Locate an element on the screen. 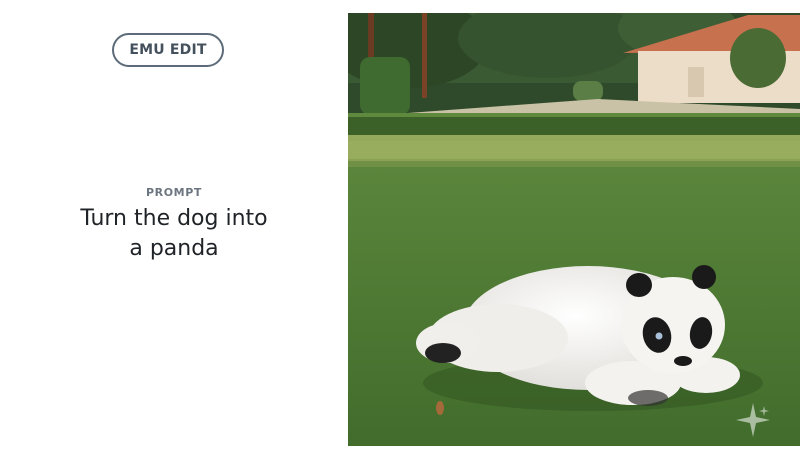 Image resolution: width=800 pixels, height=450 pixels. prompt-text-line-2: a panda is located at coordinates (174, 248).